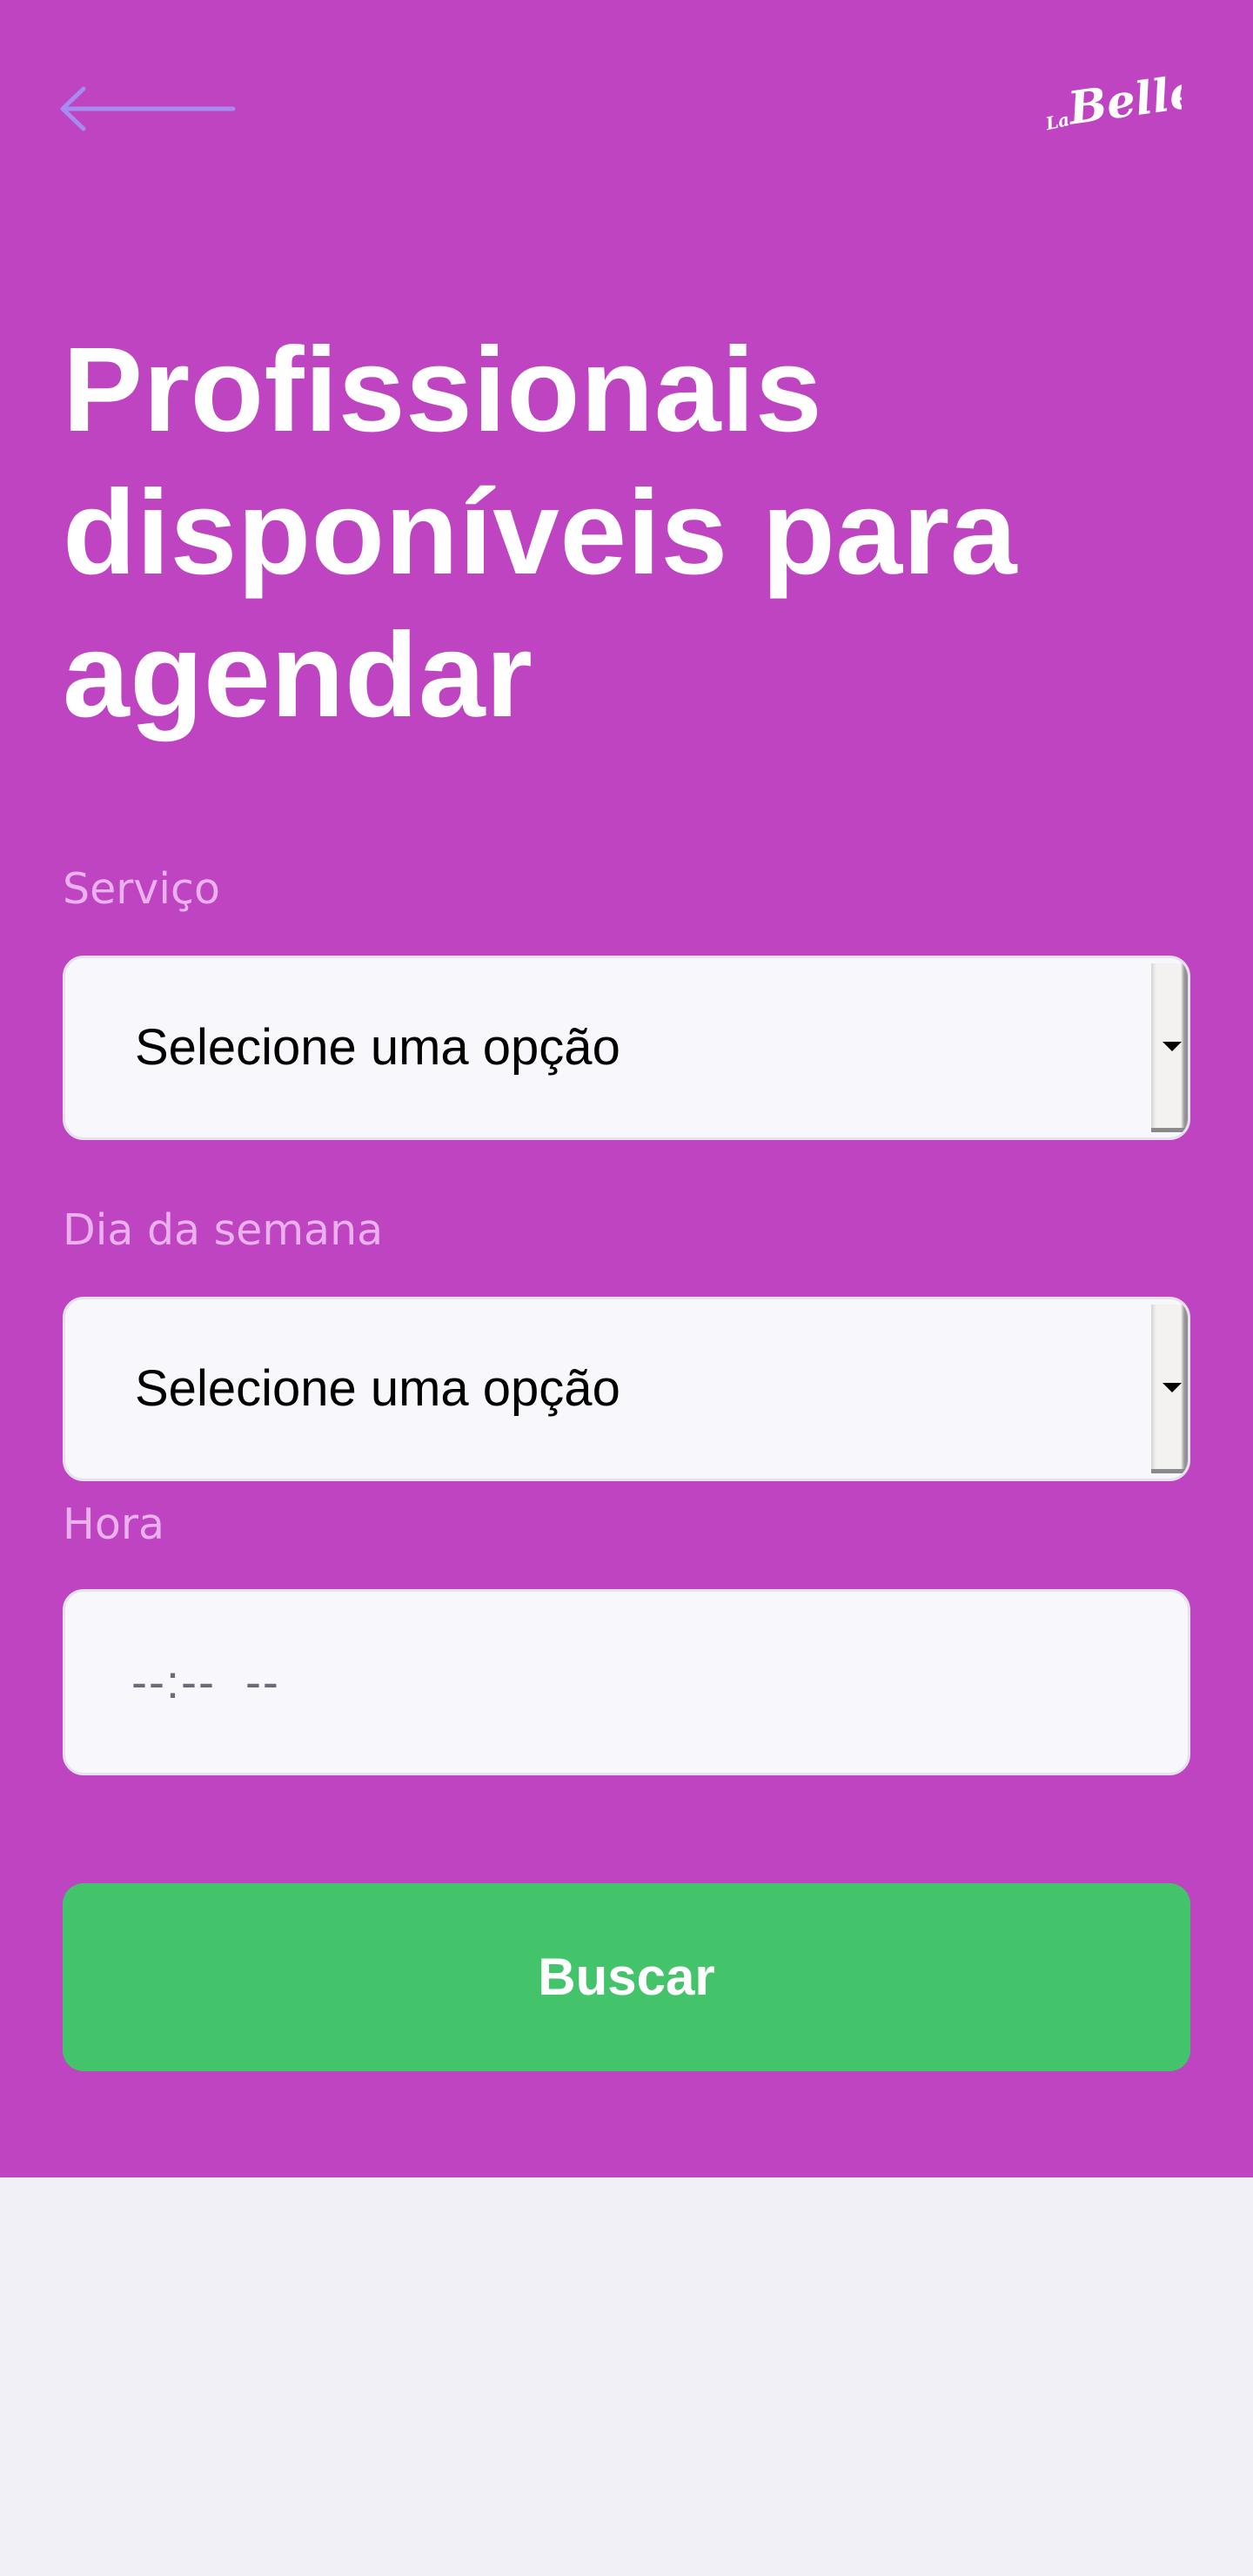 This screenshot has height=2576, width=1253. I want to click on time-input: --:-- --, so click(626, 1682).